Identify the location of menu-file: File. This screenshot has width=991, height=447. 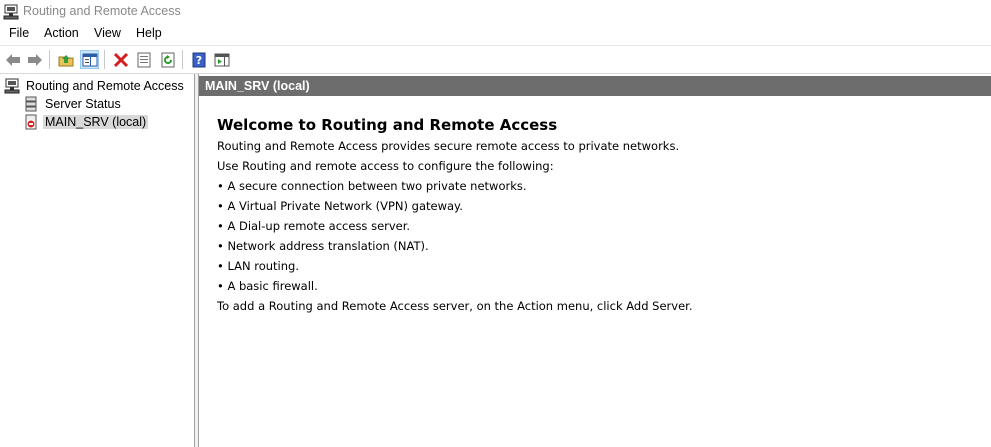
(19, 33).